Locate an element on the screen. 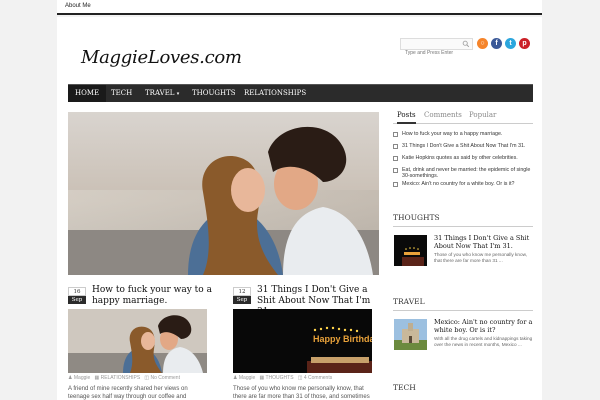 This screenshot has height=400, width=600. nav-relationships: RELATIONSHIPS is located at coordinates (275, 93).